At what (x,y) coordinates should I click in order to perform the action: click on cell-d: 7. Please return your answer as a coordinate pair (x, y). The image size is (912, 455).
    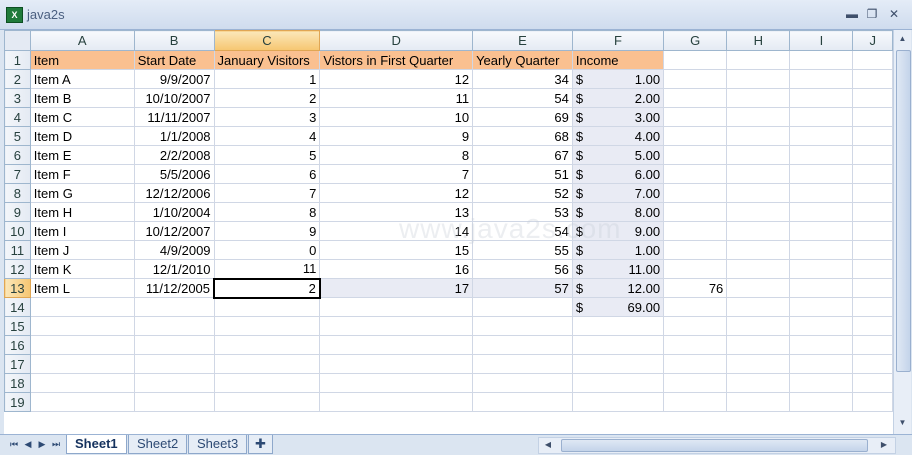
    Looking at the image, I should click on (396, 174).